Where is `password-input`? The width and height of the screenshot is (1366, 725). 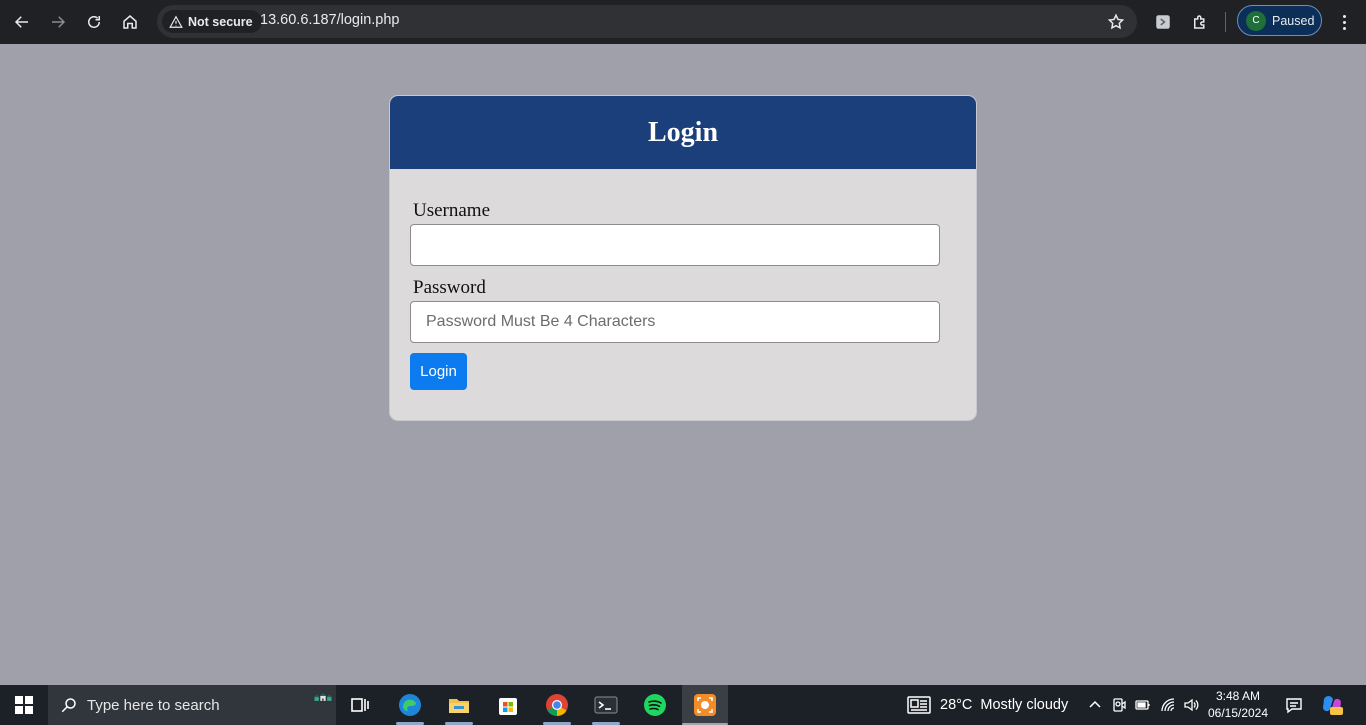
password-input is located at coordinates (675, 322).